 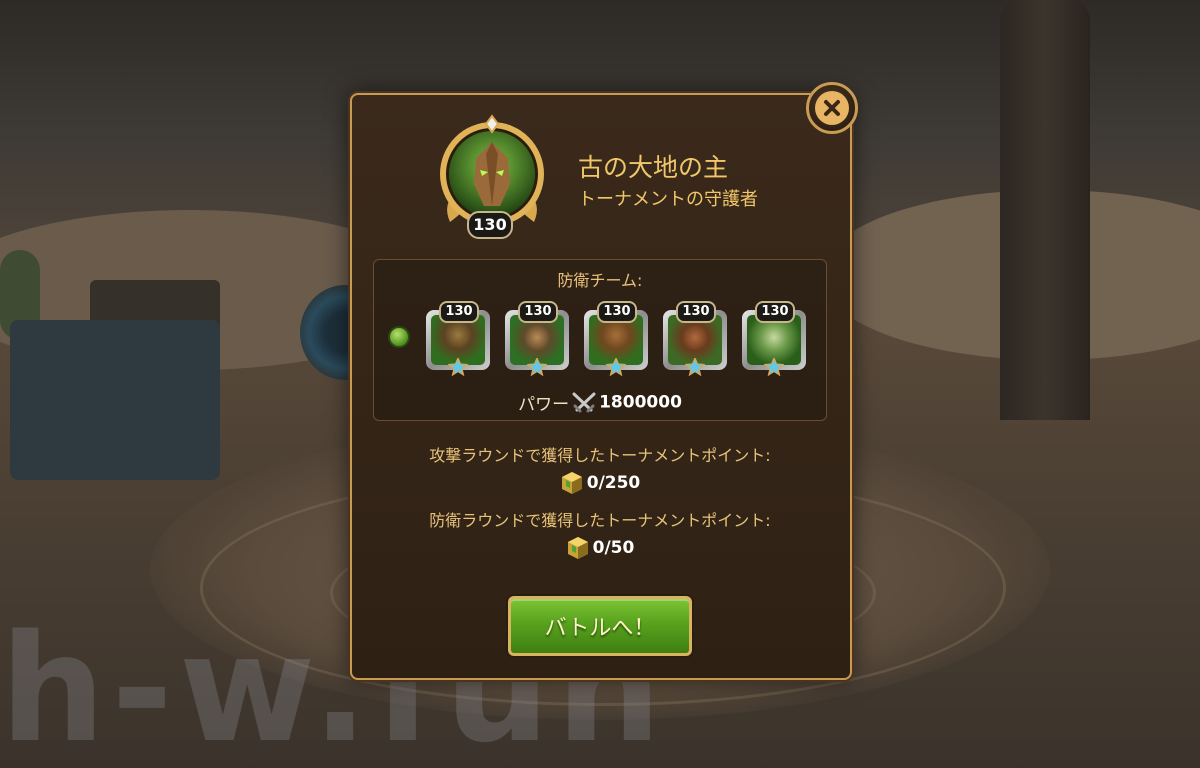 I want to click on house, so click(x=115, y=400).